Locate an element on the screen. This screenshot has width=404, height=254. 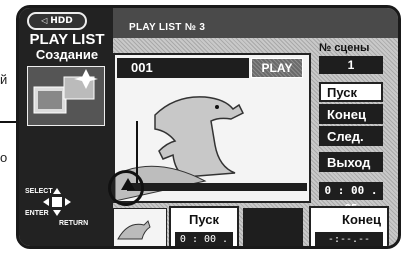
start-time-label: Пуск is located at coordinates (204, 219).